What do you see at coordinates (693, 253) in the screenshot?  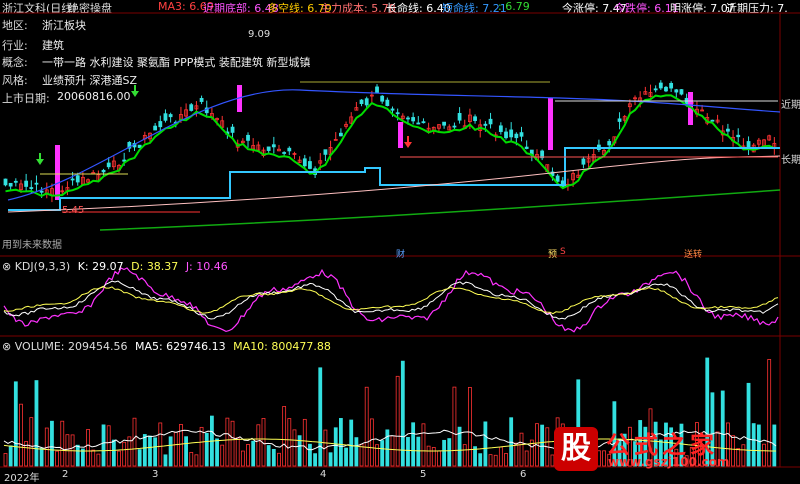 I see `transfer-marker: 送转` at bounding box center [693, 253].